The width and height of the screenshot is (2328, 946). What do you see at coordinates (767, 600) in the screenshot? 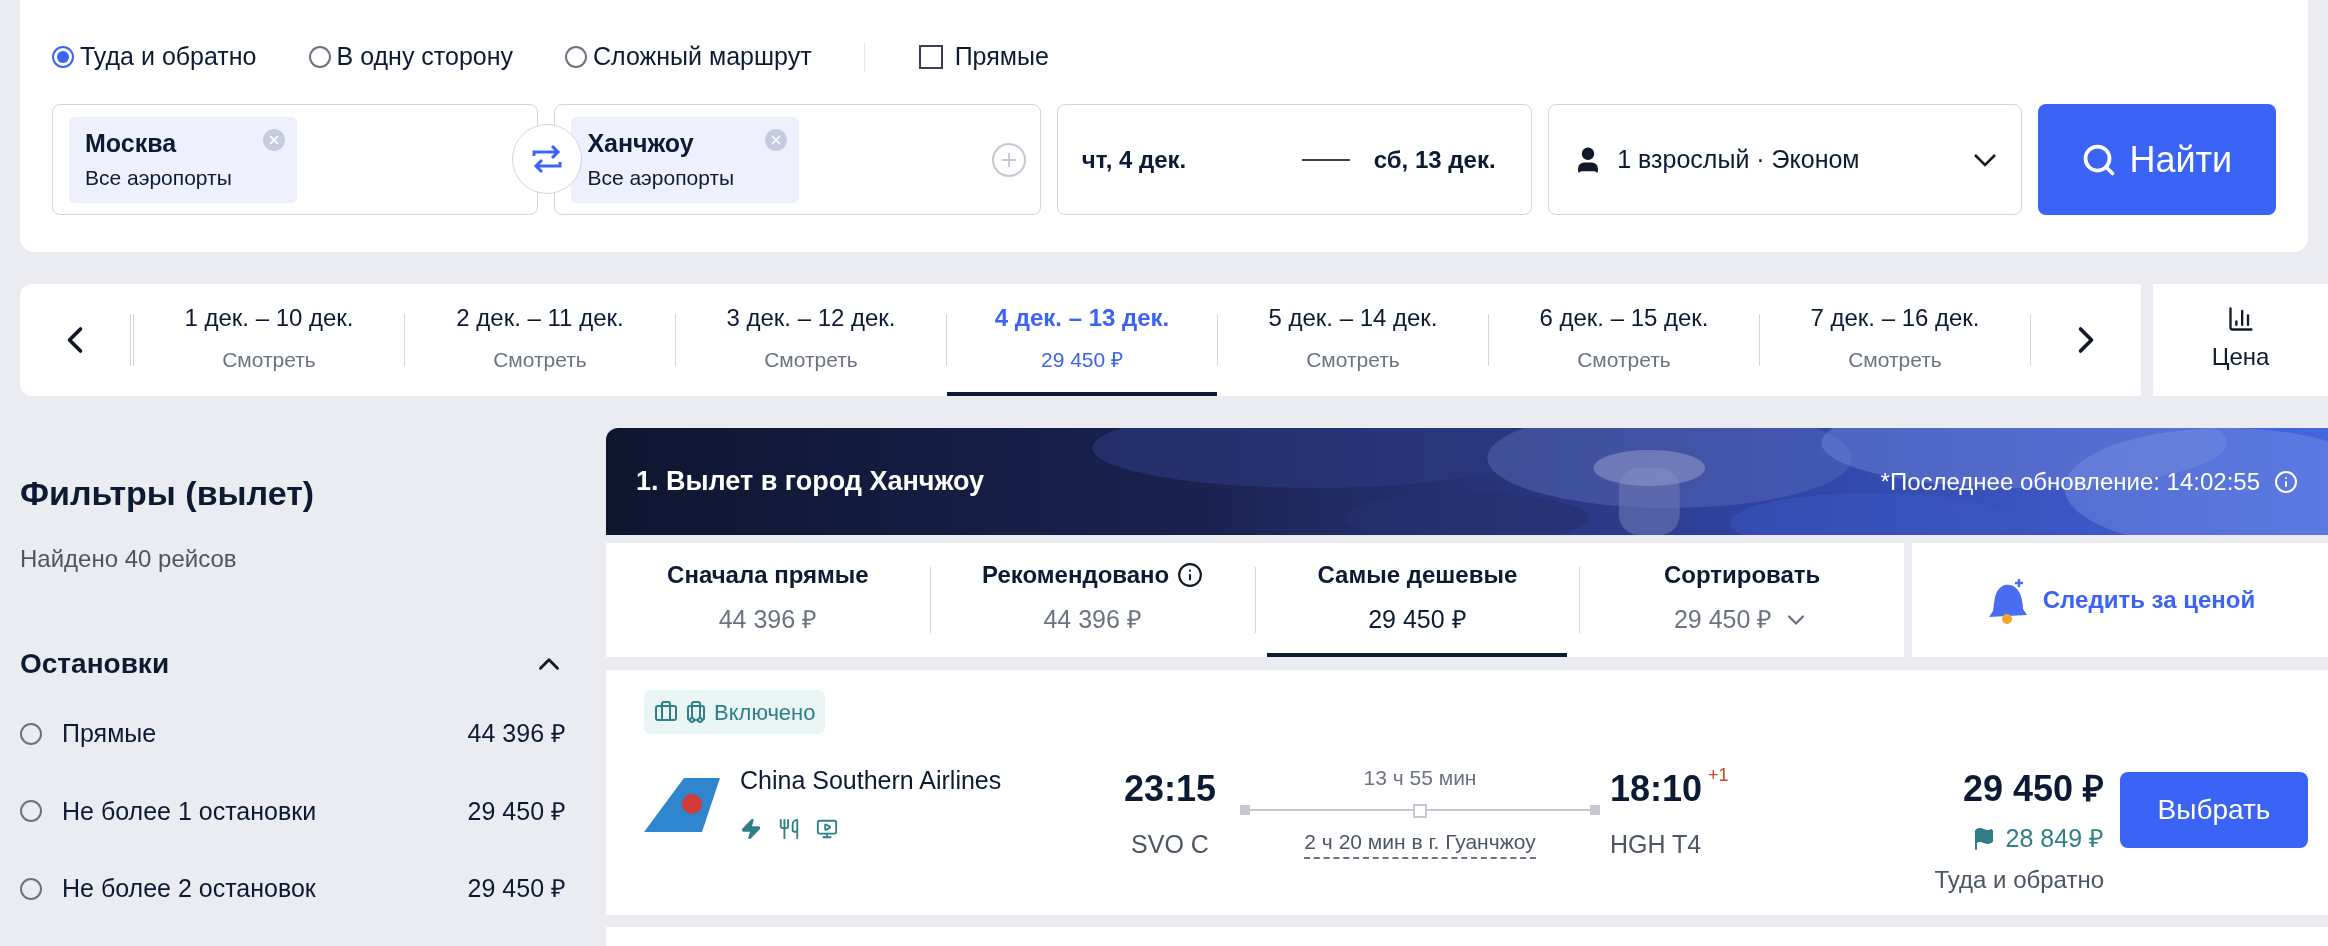
I see `sort-tab: Сначала прямые 44 396 ₽` at bounding box center [767, 600].